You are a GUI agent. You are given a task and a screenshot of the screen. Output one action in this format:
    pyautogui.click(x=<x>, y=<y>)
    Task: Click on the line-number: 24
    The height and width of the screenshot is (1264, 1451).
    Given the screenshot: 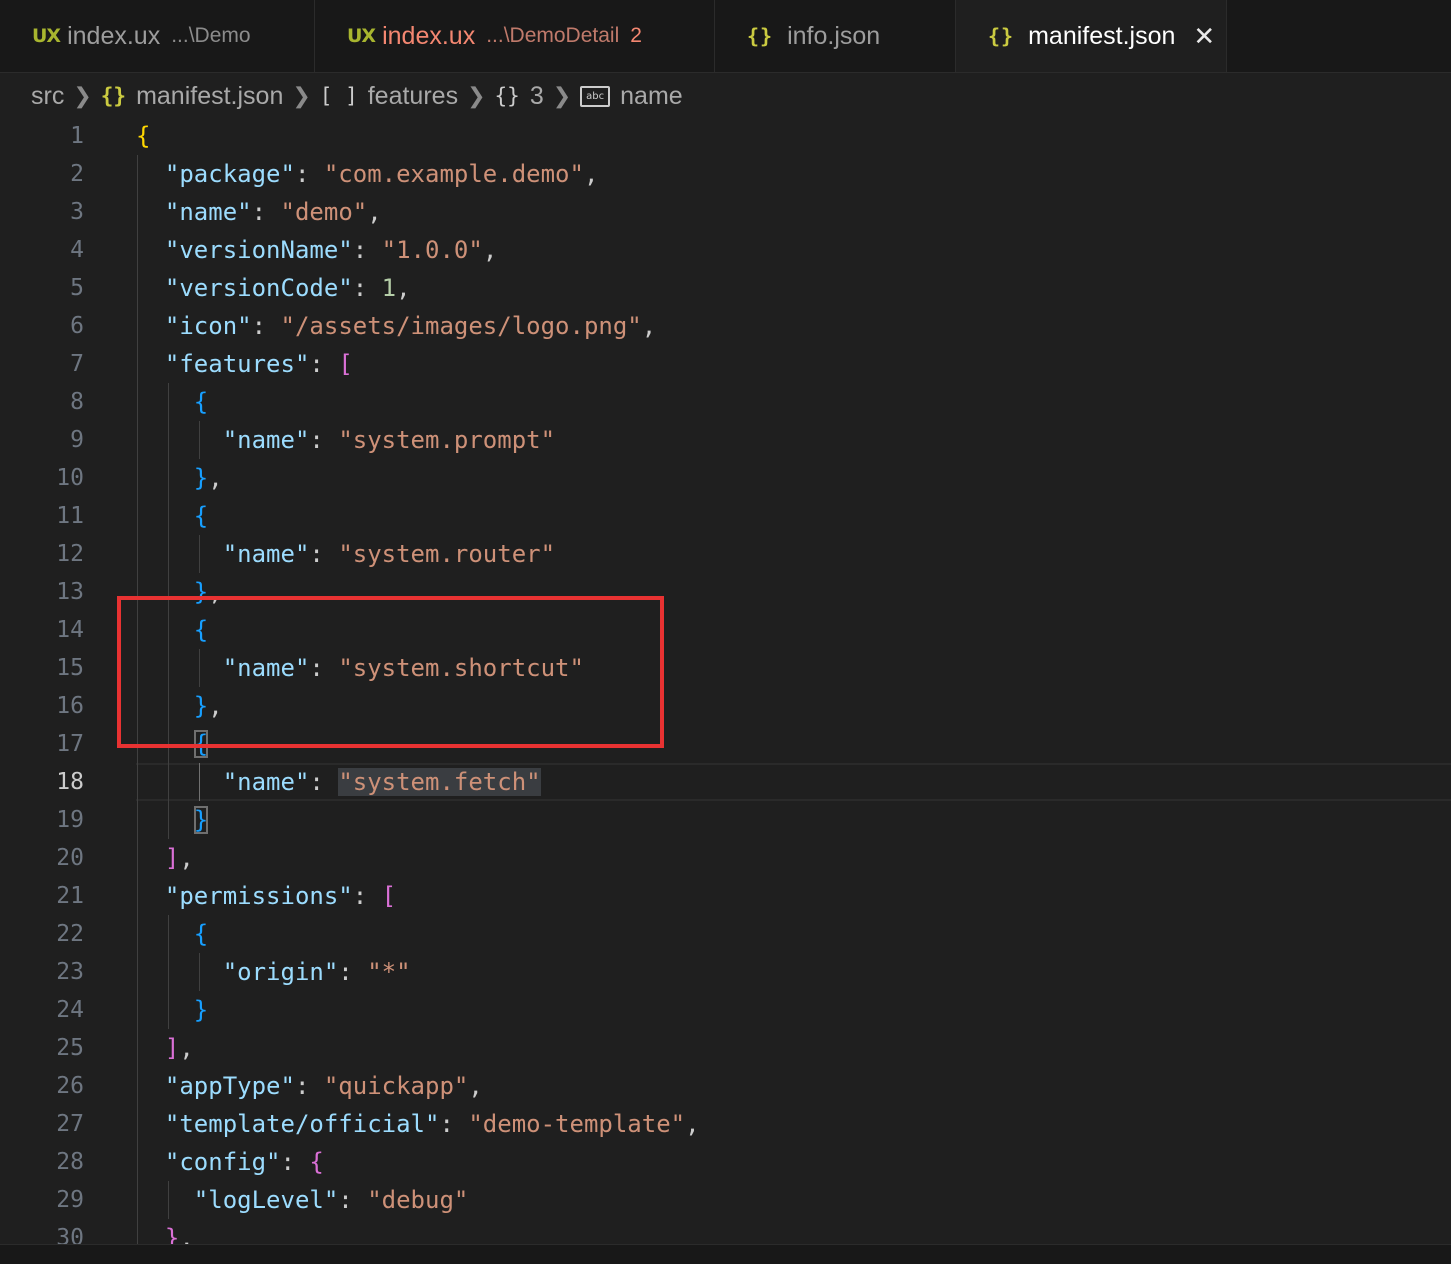 What is the action you would take?
    pyautogui.click(x=70, y=1010)
    